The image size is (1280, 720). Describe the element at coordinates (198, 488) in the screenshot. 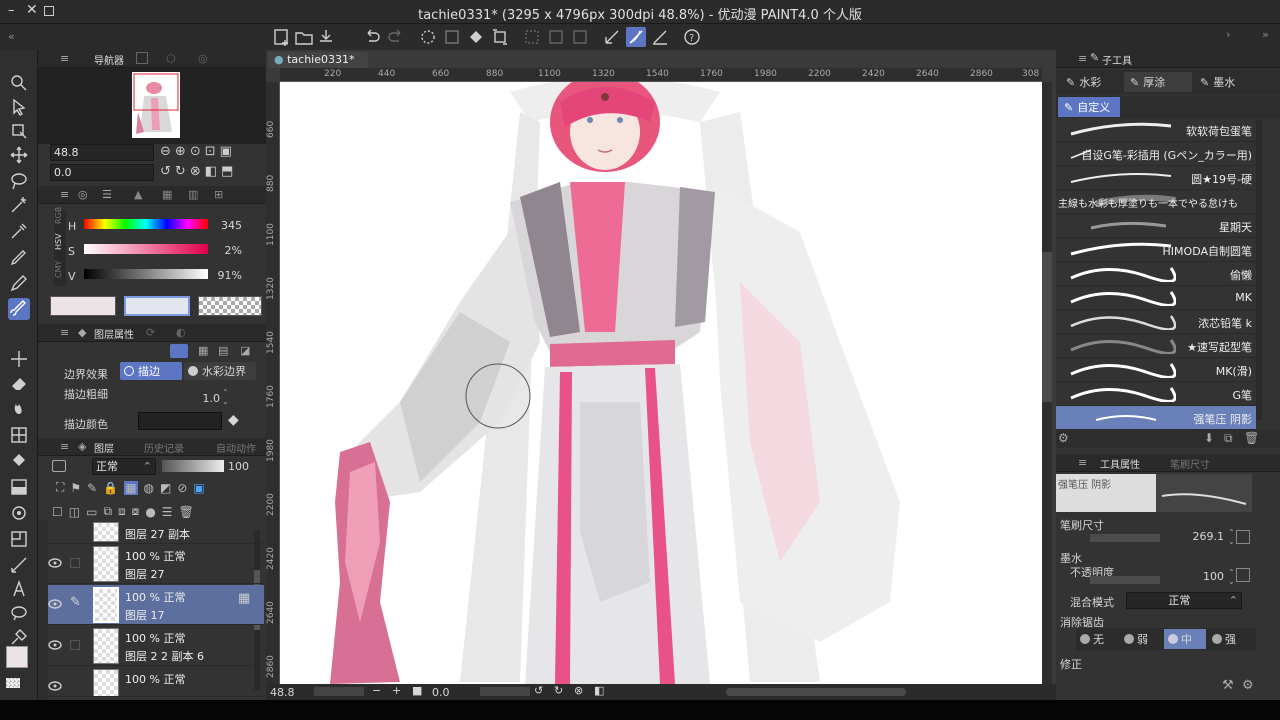

I see `palette-color-icon: ▣` at that location.